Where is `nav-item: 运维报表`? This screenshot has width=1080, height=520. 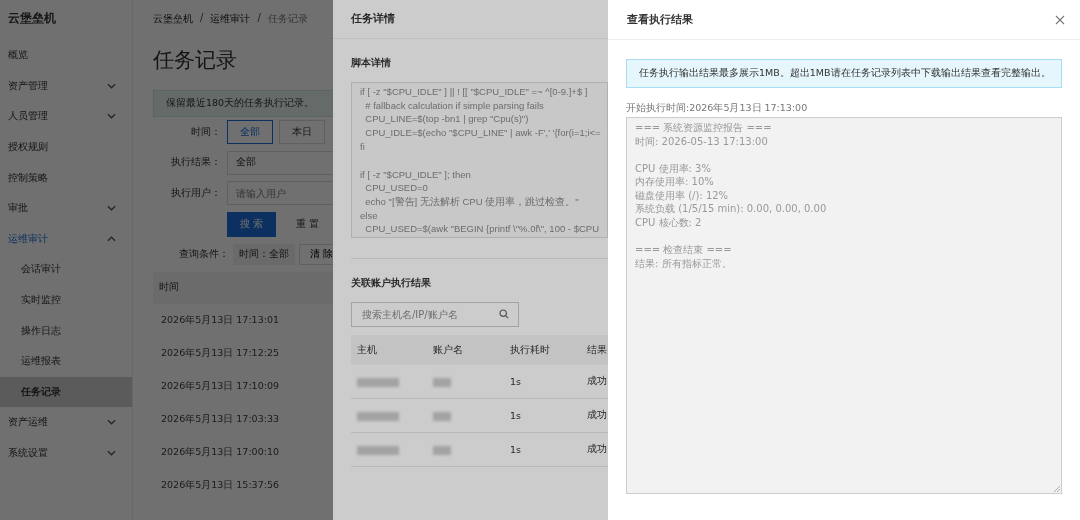 nav-item: 运维报表 is located at coordinates (66, 361).